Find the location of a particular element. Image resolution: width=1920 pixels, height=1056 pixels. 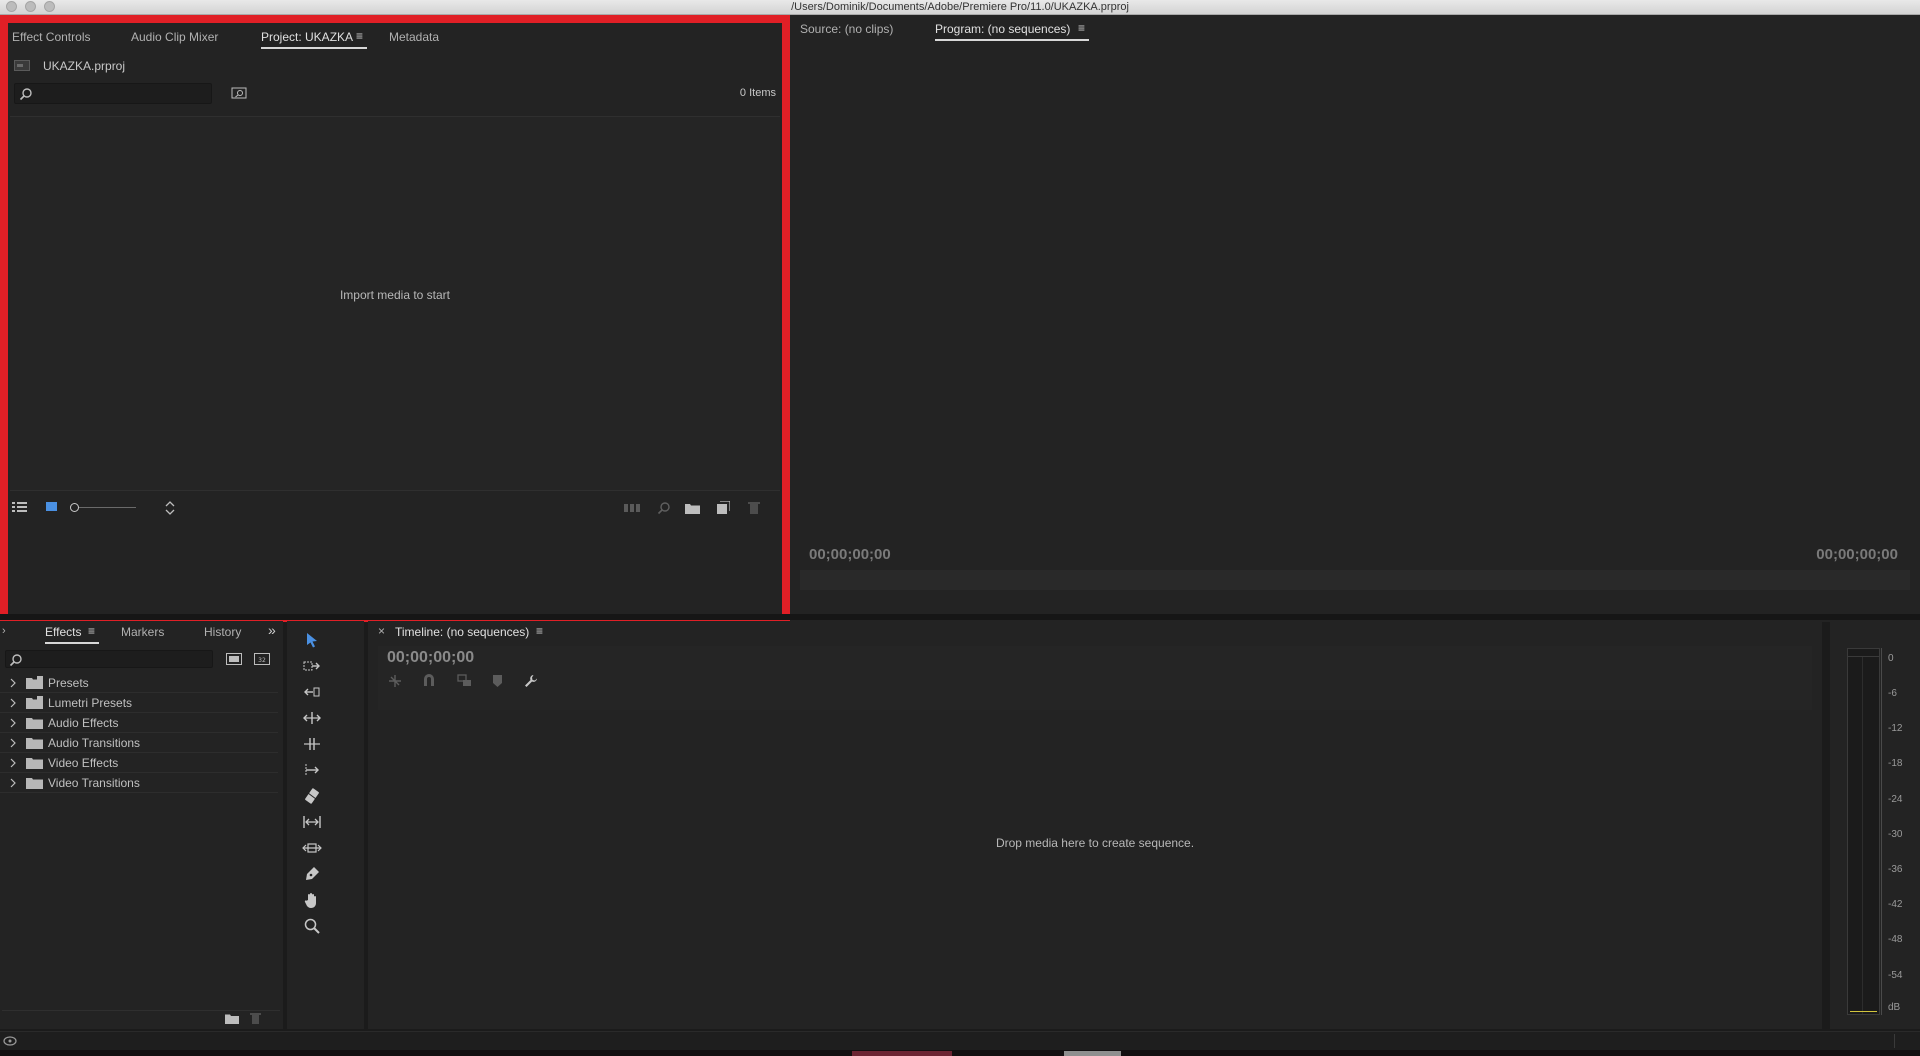

active-tab-indicator is located at coordinates (1012, 40).